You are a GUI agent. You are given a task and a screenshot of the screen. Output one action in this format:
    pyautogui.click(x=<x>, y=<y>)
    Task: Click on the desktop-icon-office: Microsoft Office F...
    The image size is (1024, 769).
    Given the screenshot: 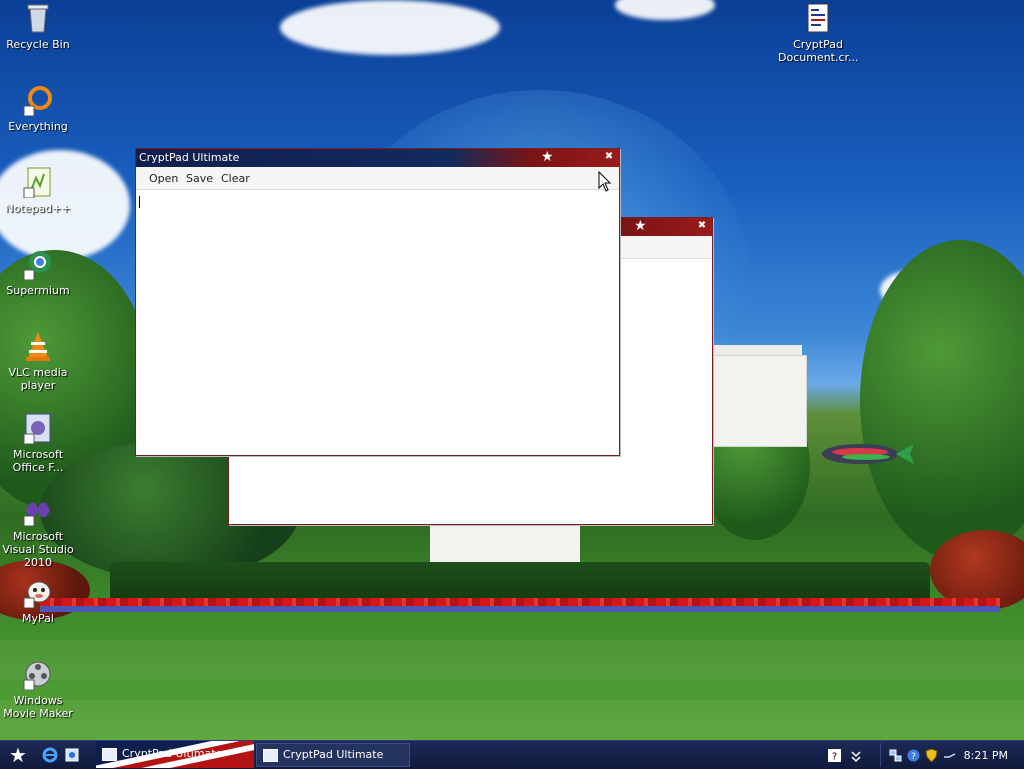 What is the action you would take?
    pyautogui.click(x=39, y=443)
    